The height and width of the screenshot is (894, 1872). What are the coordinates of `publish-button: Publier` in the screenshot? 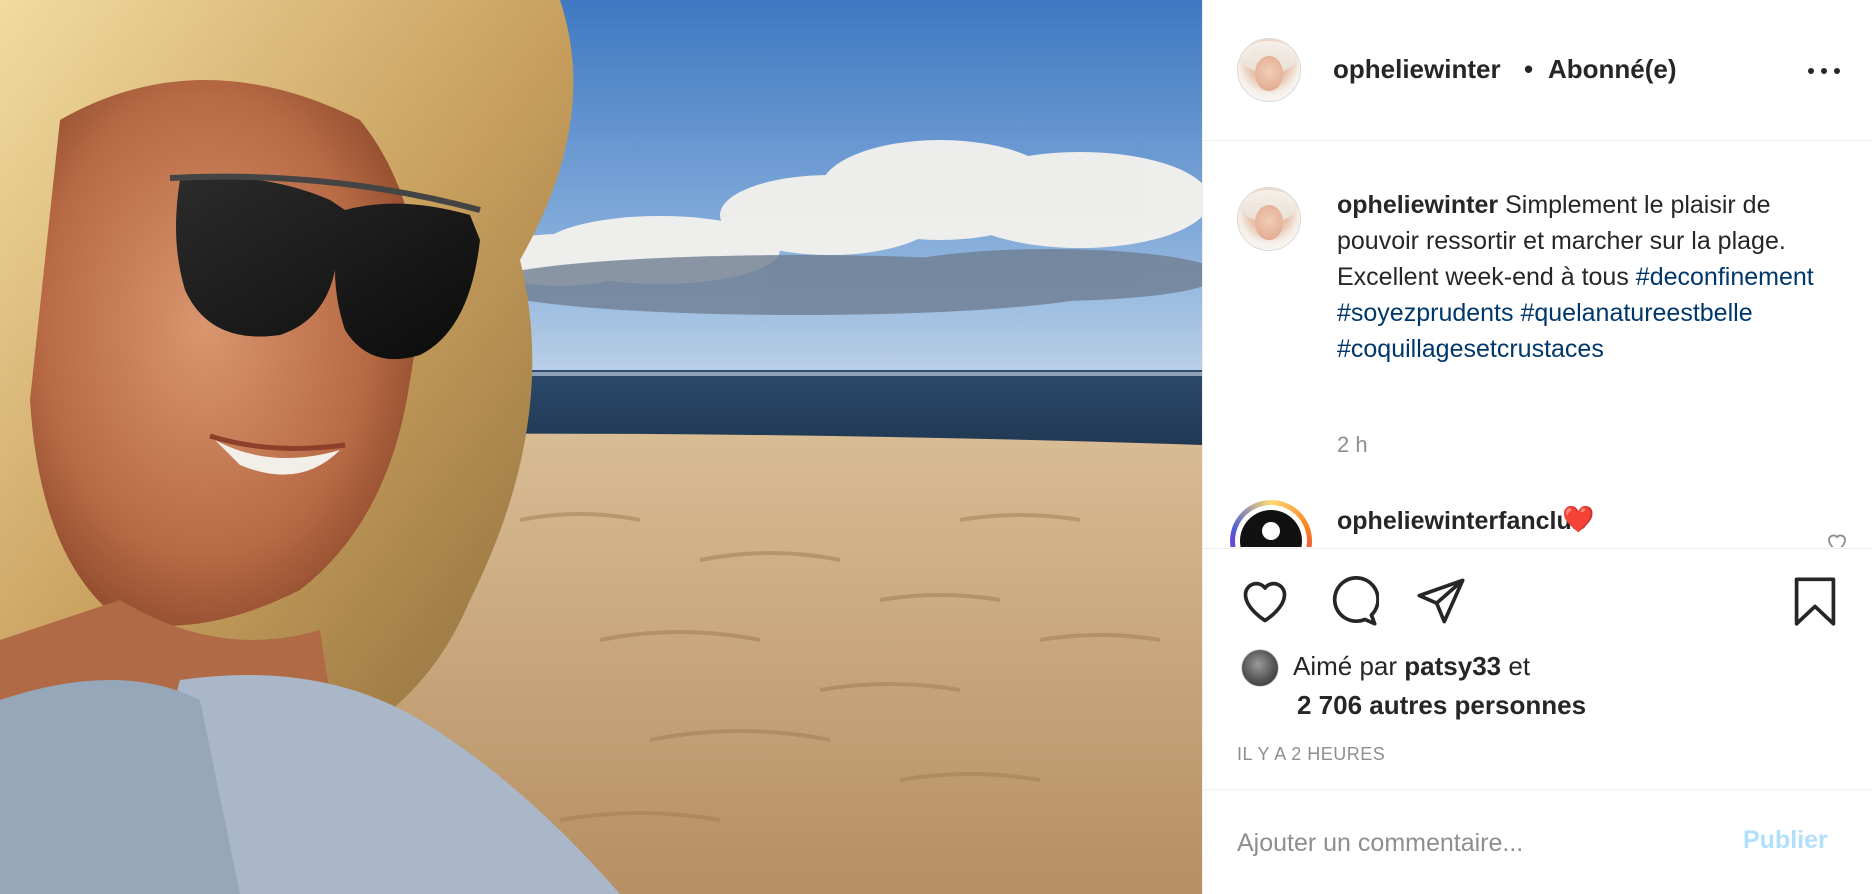 It's located at (1785, 840).